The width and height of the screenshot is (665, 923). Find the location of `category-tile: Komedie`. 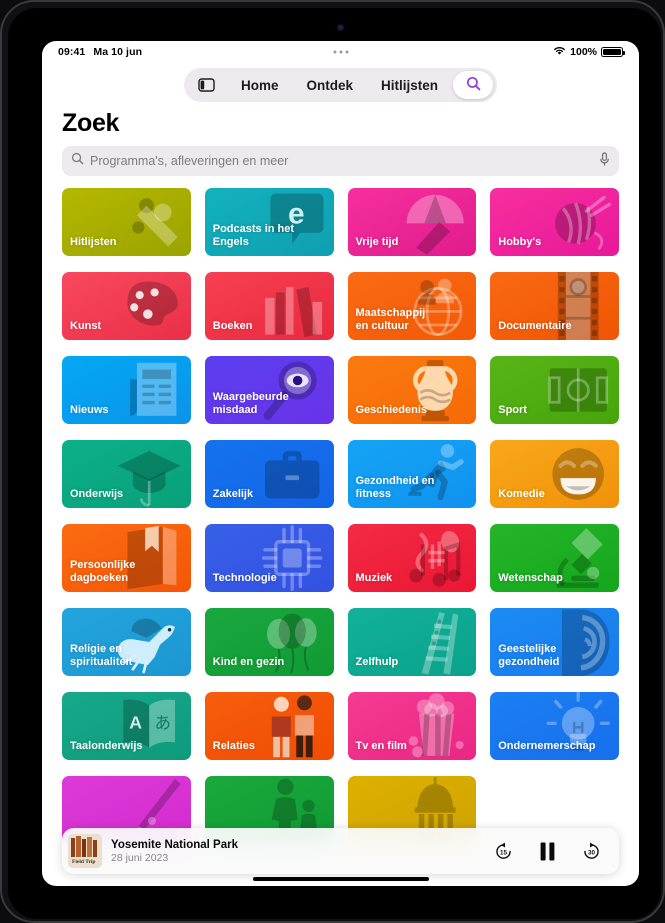

category-tile: Komedie is located at coordinates (554, 474).